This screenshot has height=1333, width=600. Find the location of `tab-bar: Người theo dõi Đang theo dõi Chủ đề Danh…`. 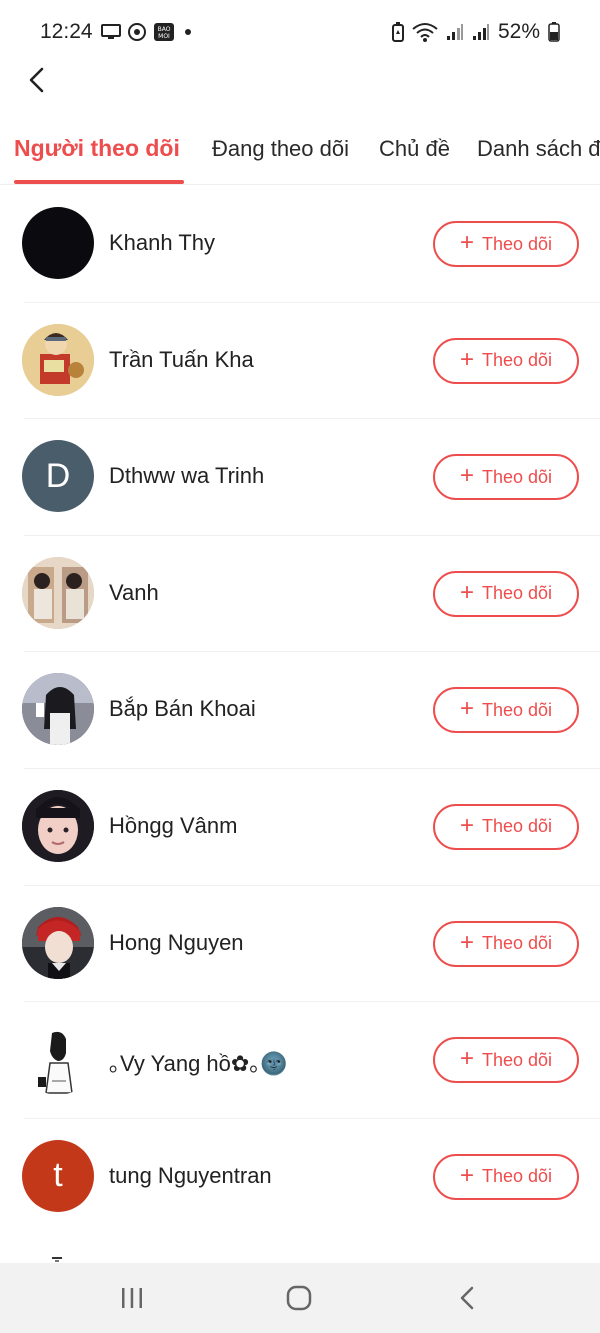

tab-bar: Người theo dõi Đang theo dõi Chủ đề Danh… is located at coordinates (300, 153).